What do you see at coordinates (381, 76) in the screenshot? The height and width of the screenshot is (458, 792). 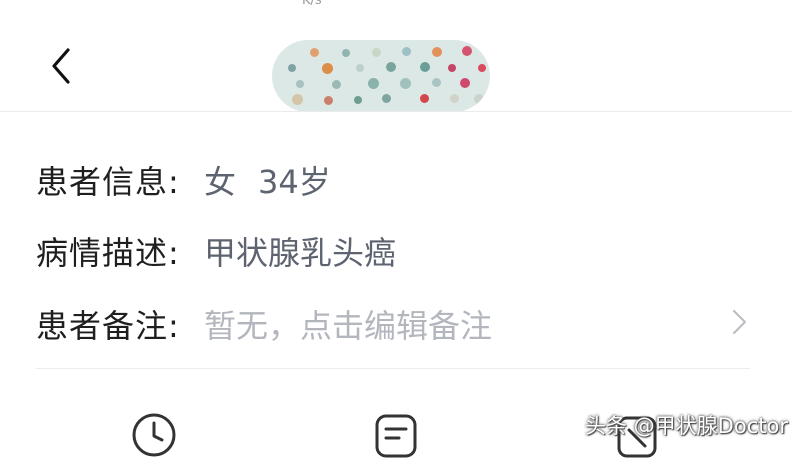 I see `blurred-patient-name` at bounding box center [381, 76].